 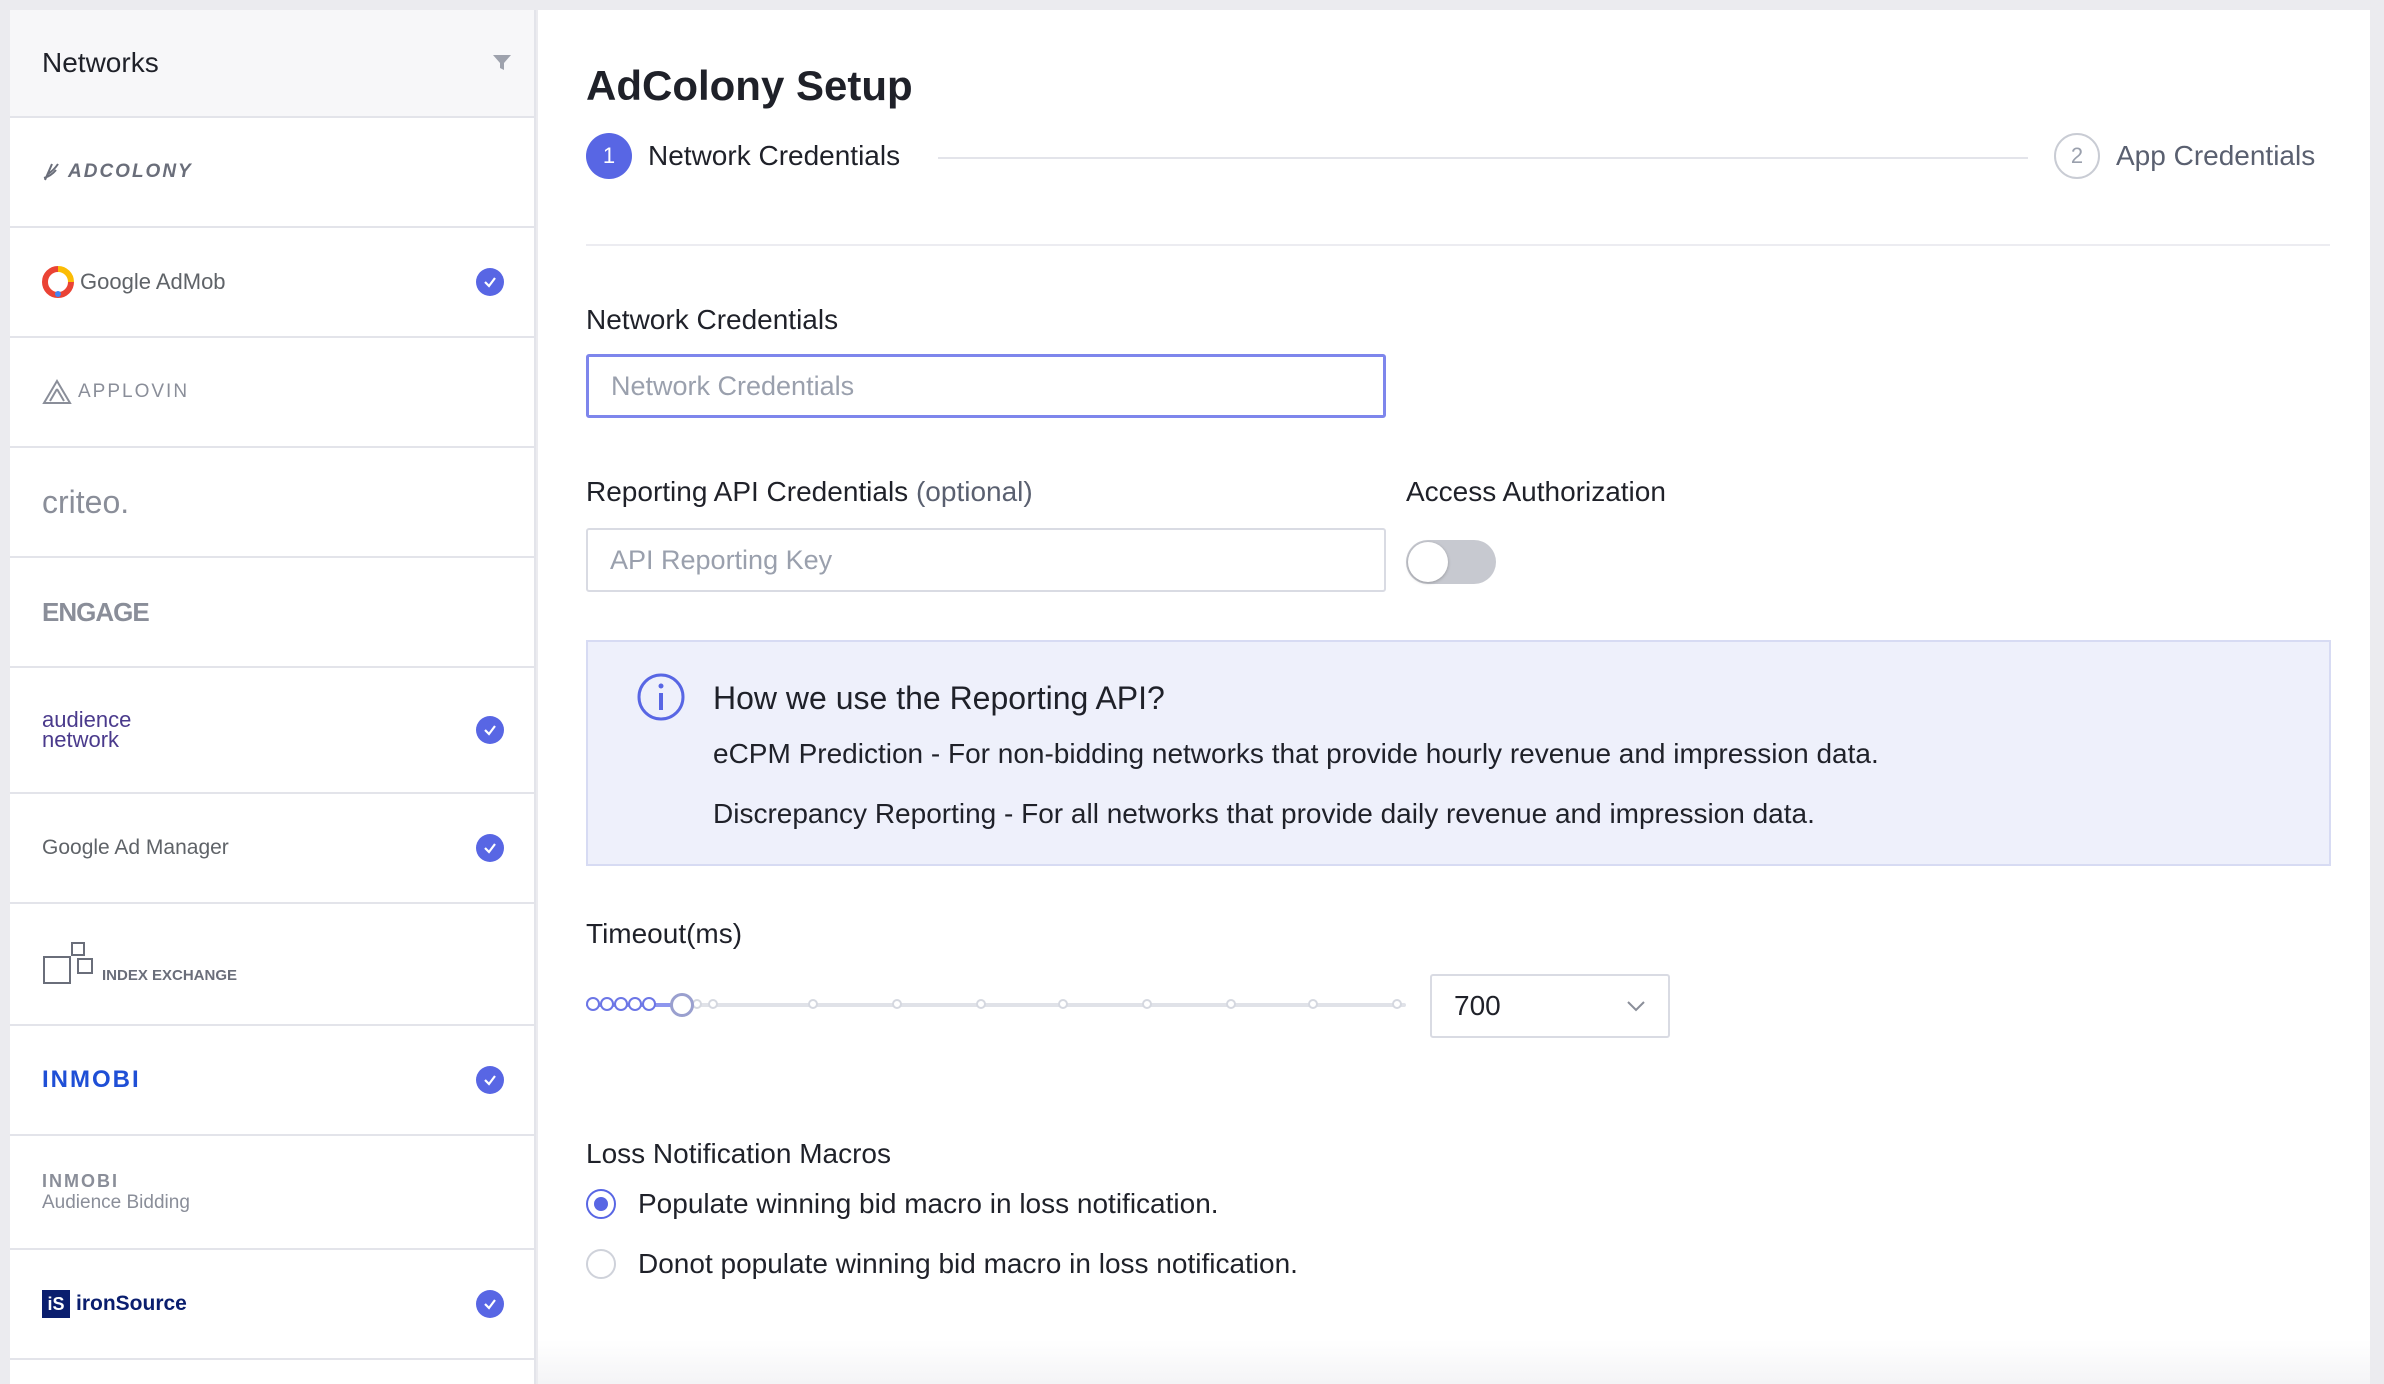 I want to click on sidebar-header: Networks, so click(x=272, y=64).